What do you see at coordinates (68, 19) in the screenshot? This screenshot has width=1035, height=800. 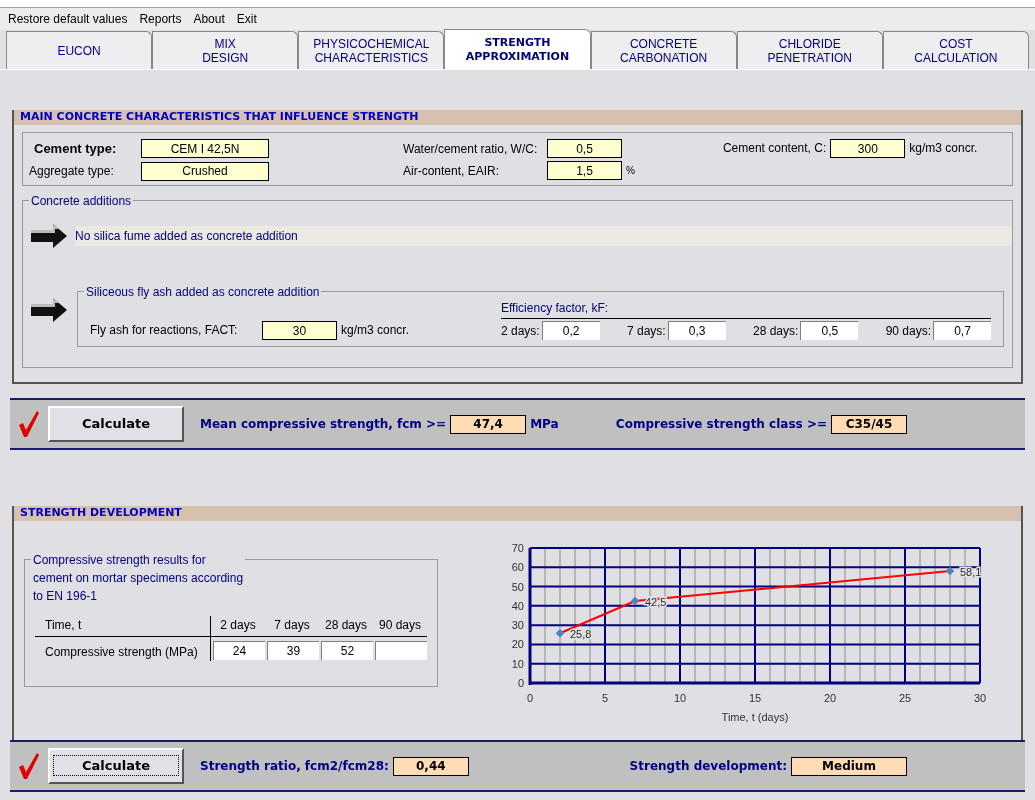 I see `menu-item: Restore default values` at bounding box center [68, 19].